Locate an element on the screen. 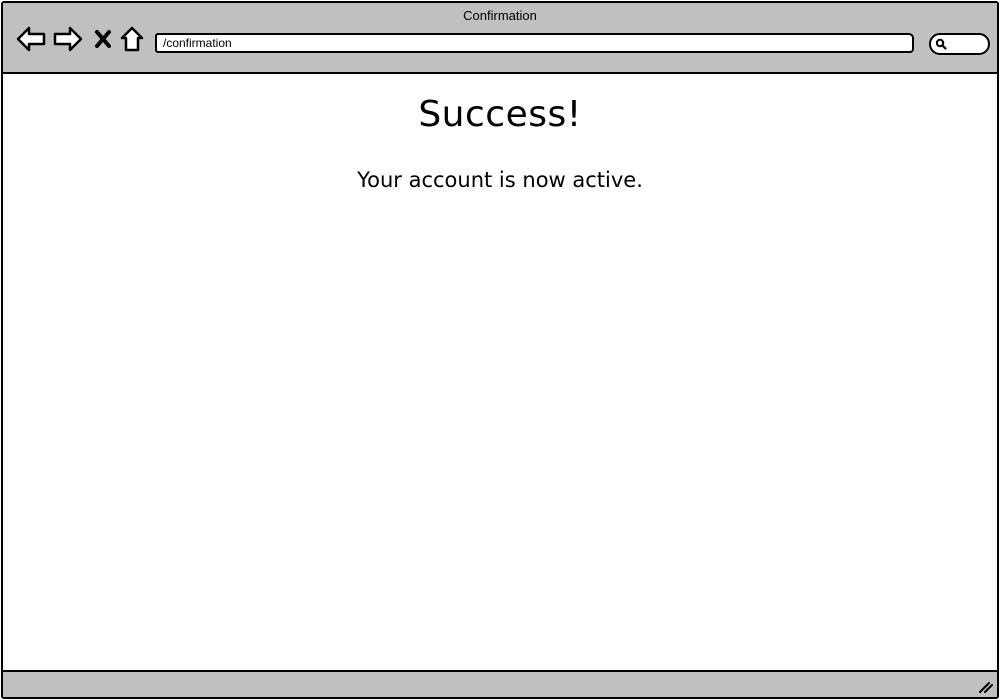  address-bar: /confirmation is located at coordinates (534, 43).